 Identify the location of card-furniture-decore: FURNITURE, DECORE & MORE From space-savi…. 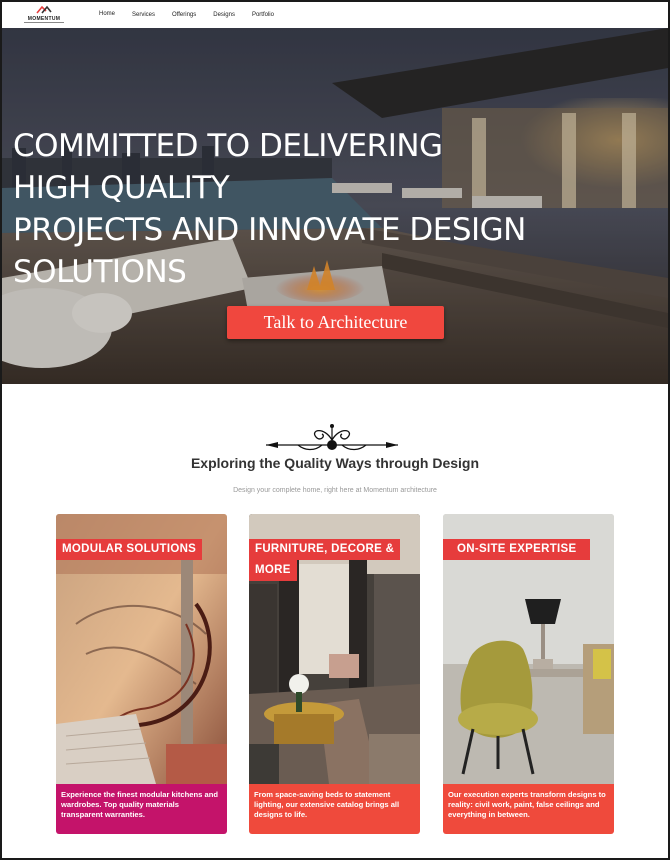
(334, 674).